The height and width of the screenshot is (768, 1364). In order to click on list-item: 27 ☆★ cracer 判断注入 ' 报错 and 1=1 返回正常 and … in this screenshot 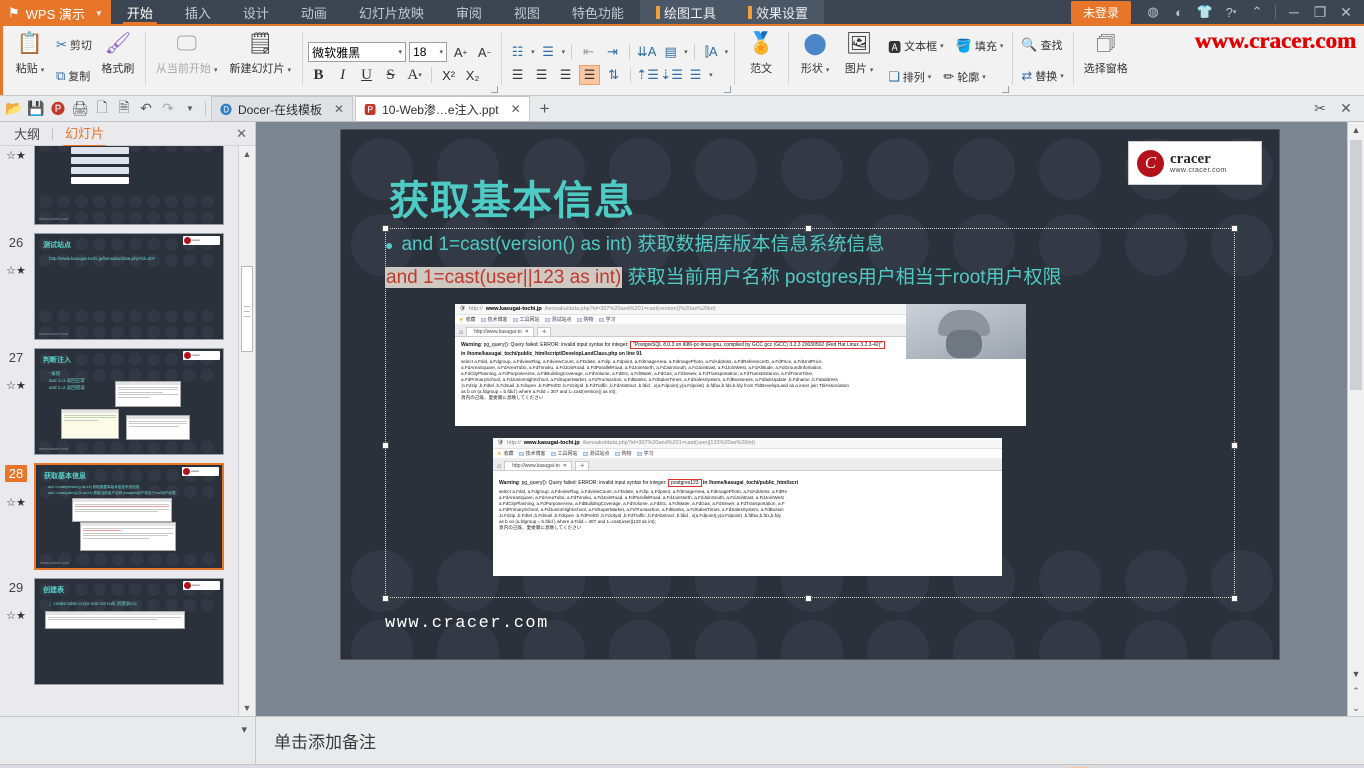, I will do `click(127, 401)`.